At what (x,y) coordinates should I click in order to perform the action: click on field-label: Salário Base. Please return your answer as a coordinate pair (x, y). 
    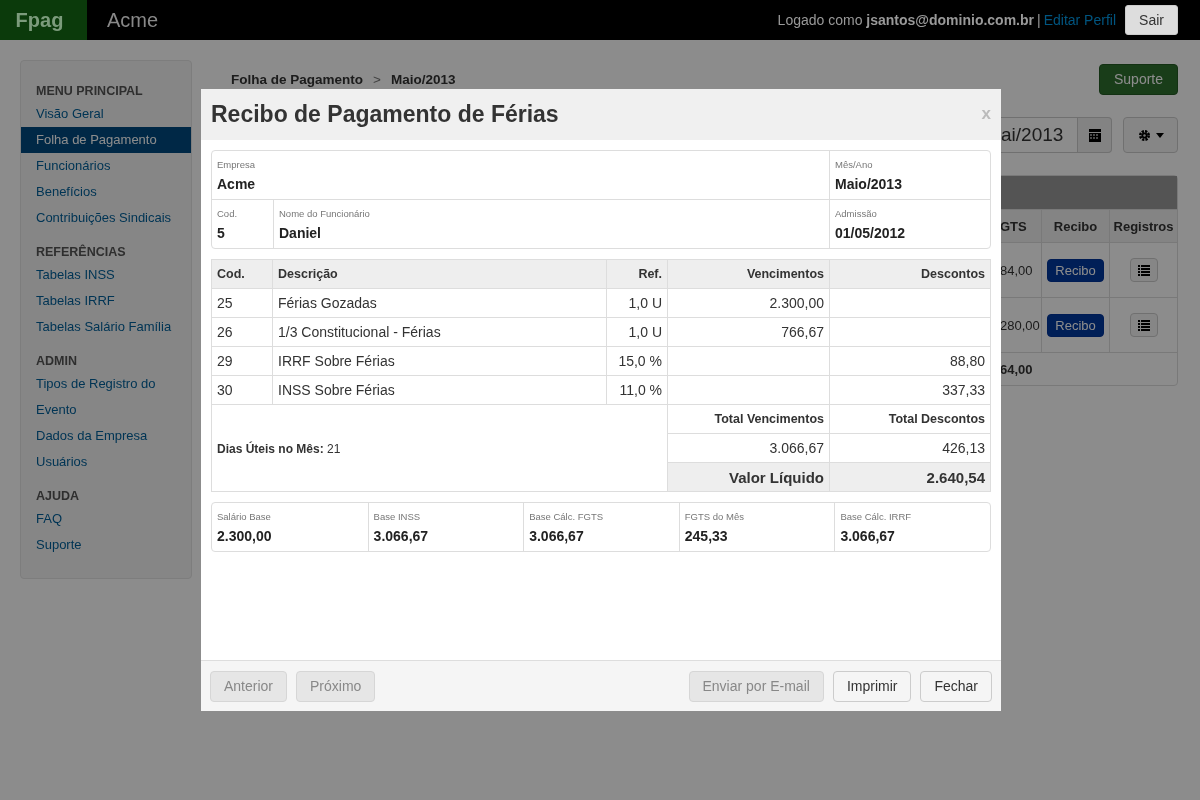
    Looking at the image, I should click on (244, 516).